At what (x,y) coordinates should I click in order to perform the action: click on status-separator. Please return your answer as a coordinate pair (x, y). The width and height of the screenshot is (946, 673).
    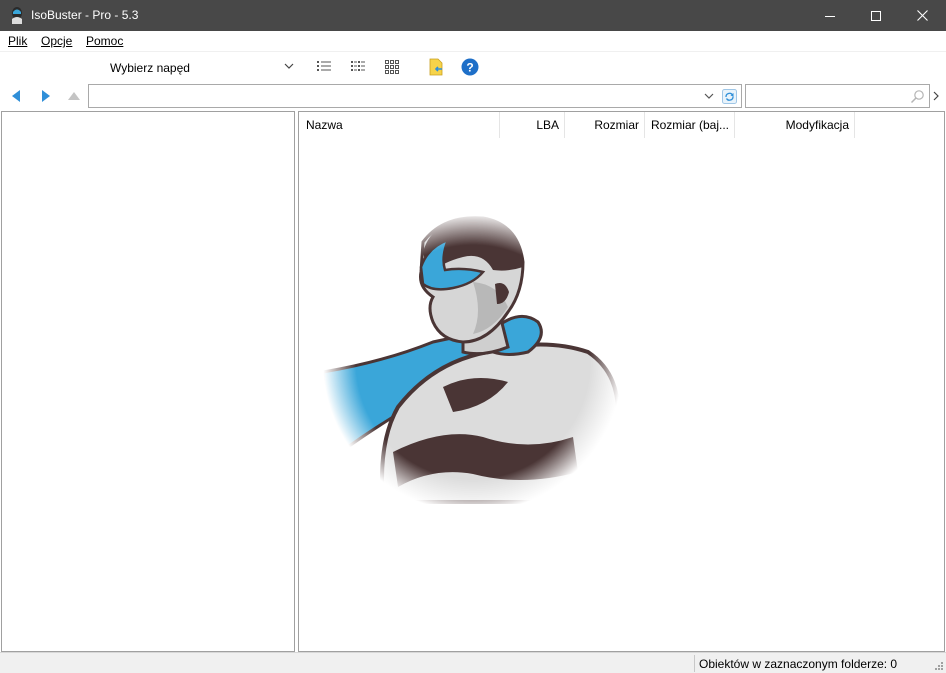
    Looking at the image, I should click on (694, 663).